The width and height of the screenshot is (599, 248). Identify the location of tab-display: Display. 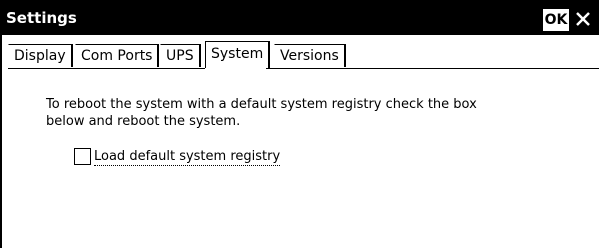
(40, 55).